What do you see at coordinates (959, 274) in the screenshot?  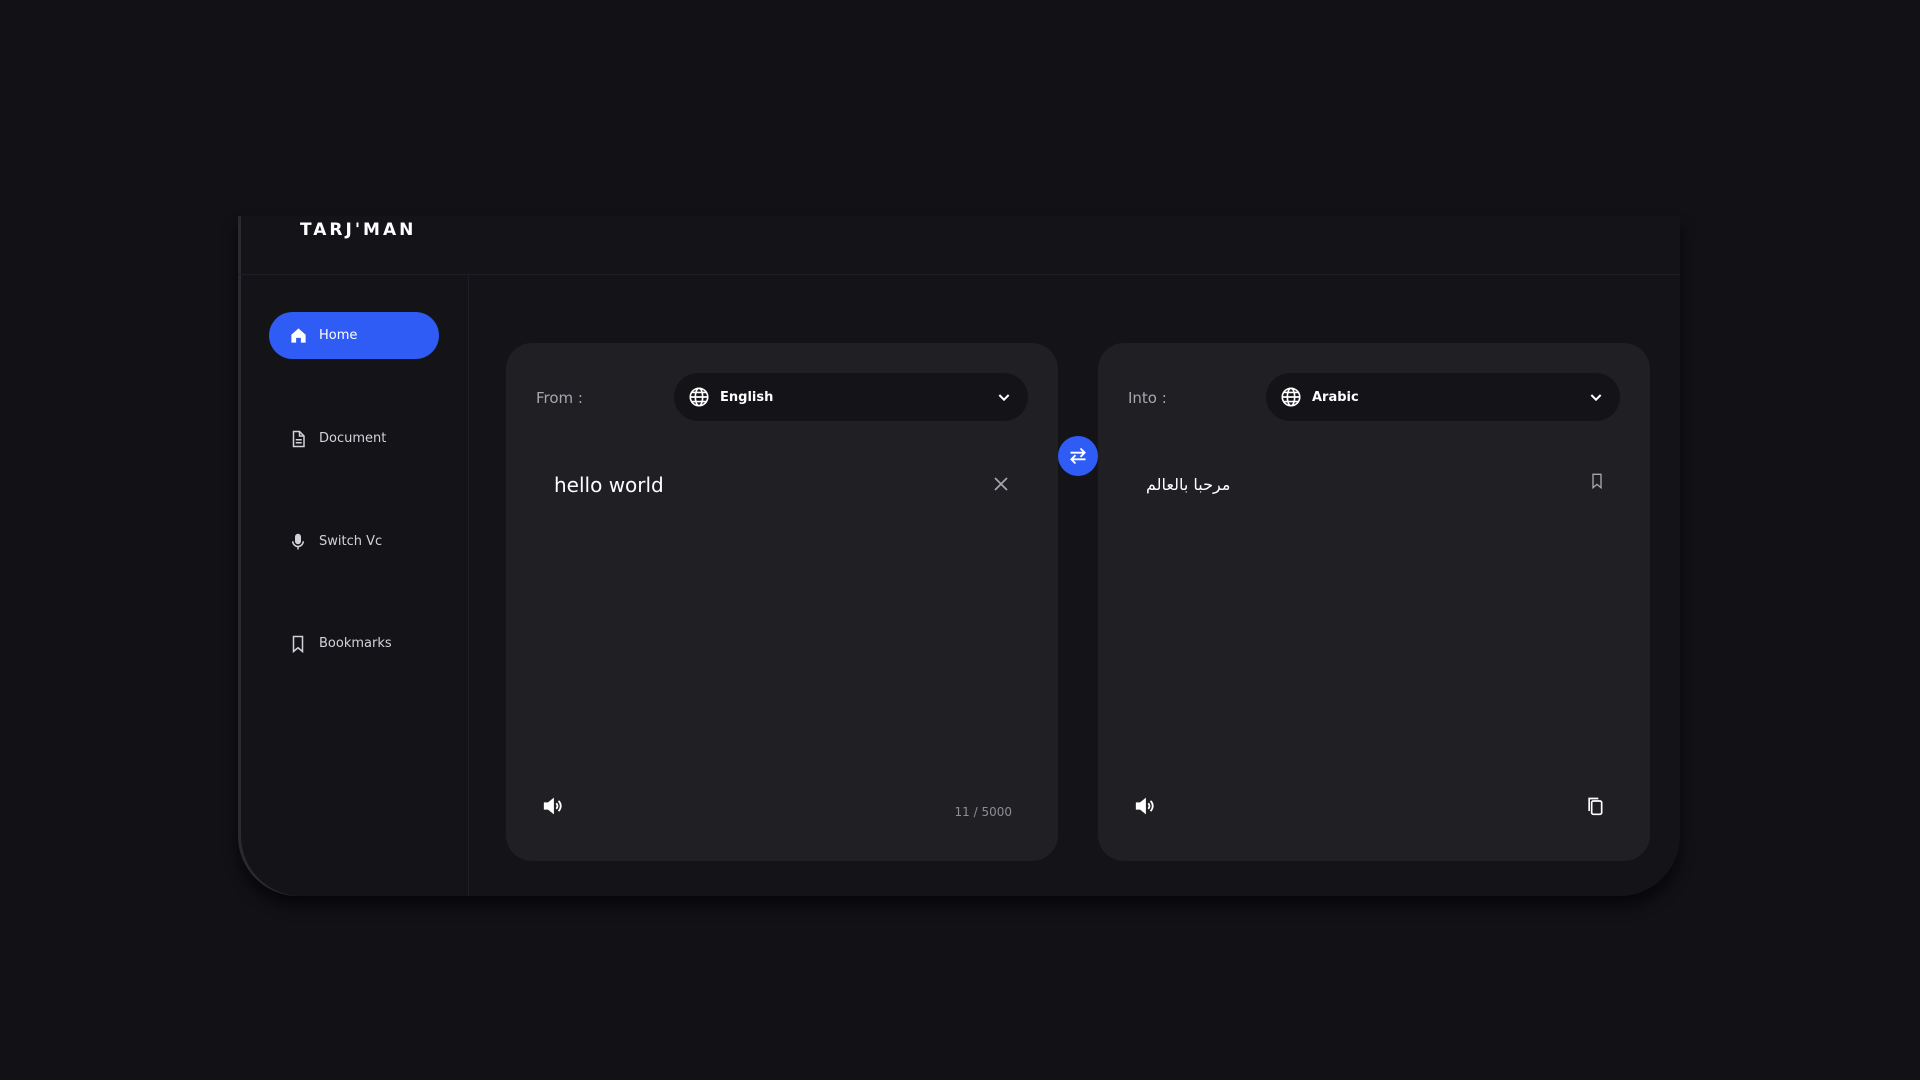 I see `header-divider` at bounding box center [959, 274].